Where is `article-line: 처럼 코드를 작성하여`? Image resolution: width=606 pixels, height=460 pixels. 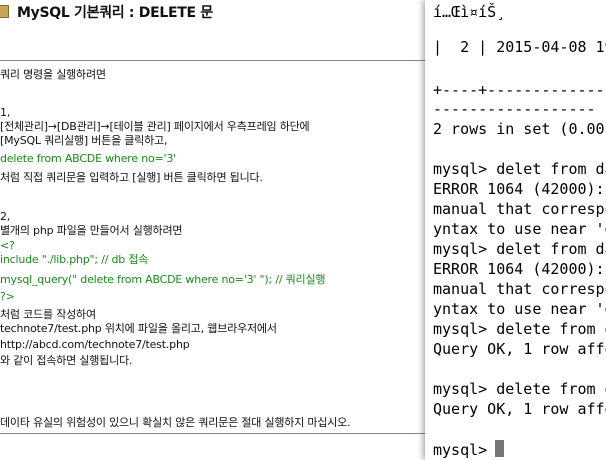
article-line: 처럼 코드를 작성하여 is located at coordinates (48, 314).